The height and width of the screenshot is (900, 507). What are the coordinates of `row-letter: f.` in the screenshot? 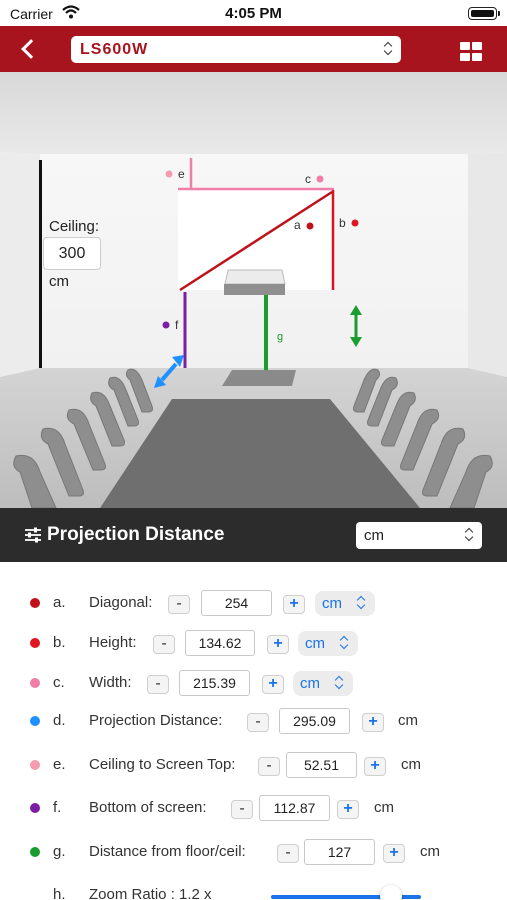 It's located at (57, 807).